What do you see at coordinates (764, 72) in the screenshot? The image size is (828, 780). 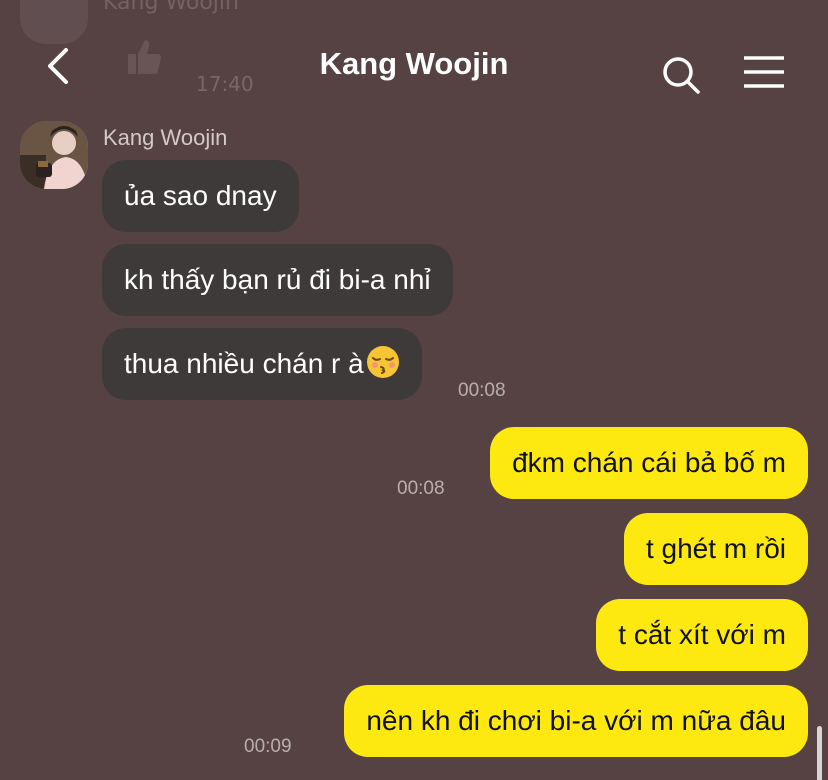 I see `hamburger-menu-icon` at bounding box center [764, 72].